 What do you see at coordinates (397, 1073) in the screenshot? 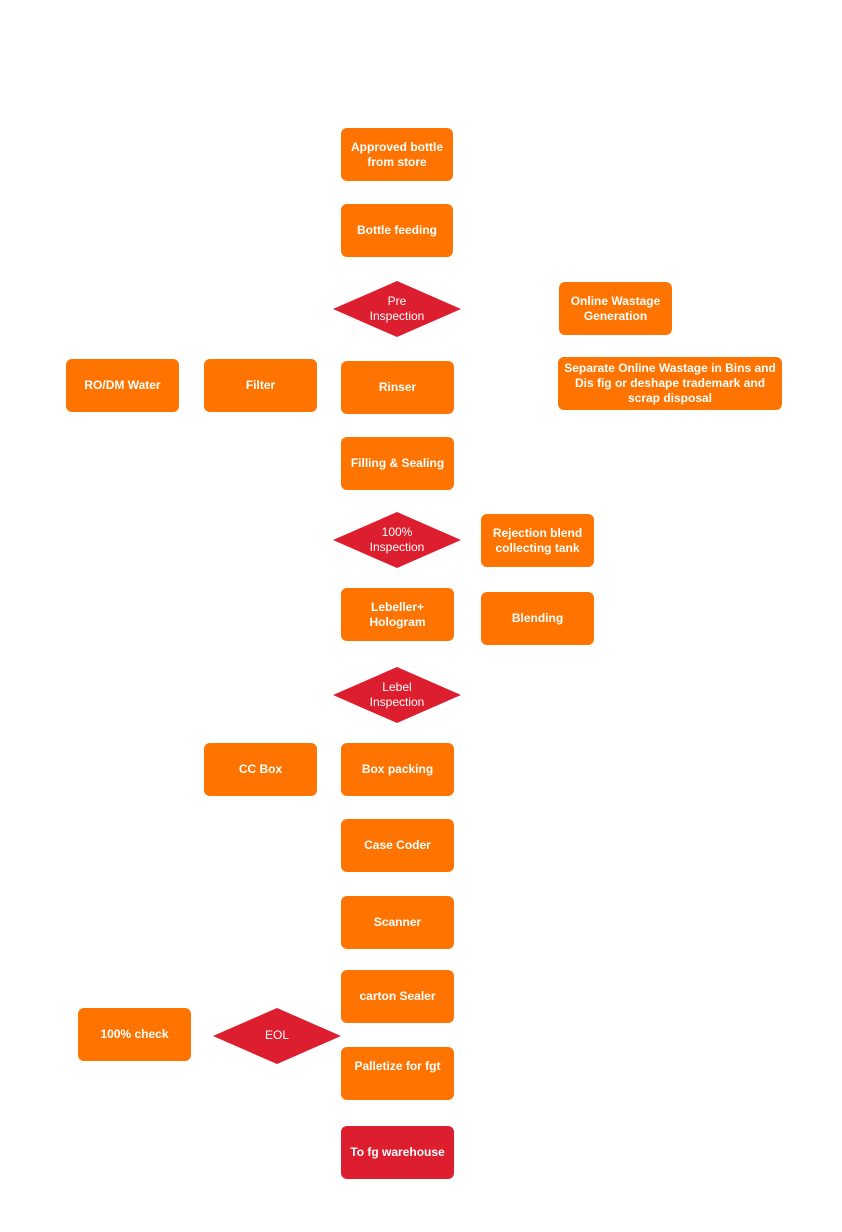
I see `step-palletize: Palletize for fgt` at bounding box center [397, 1073].